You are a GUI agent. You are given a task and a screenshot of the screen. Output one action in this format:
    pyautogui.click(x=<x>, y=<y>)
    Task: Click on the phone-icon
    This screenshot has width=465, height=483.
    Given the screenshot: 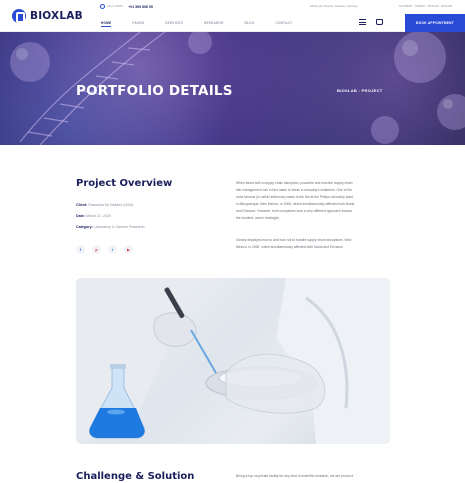 What is the action you would take?
    pyautogui.click(x=102, y=6)
    